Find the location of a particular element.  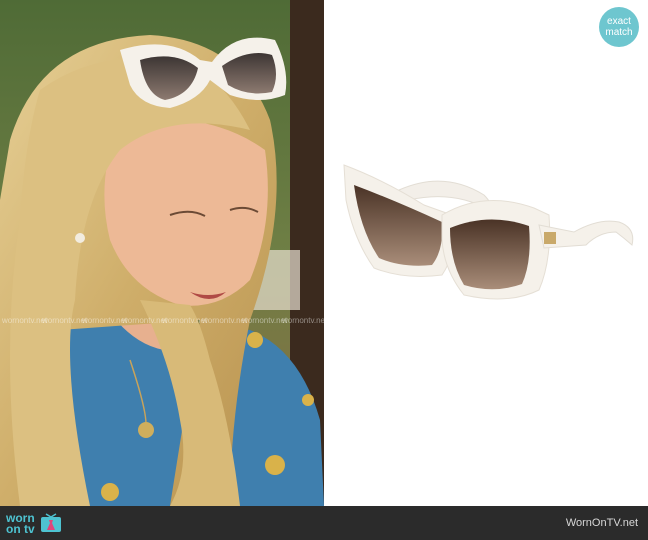

logo-word-on-tv: on tv is located at coordinates (20, 529).